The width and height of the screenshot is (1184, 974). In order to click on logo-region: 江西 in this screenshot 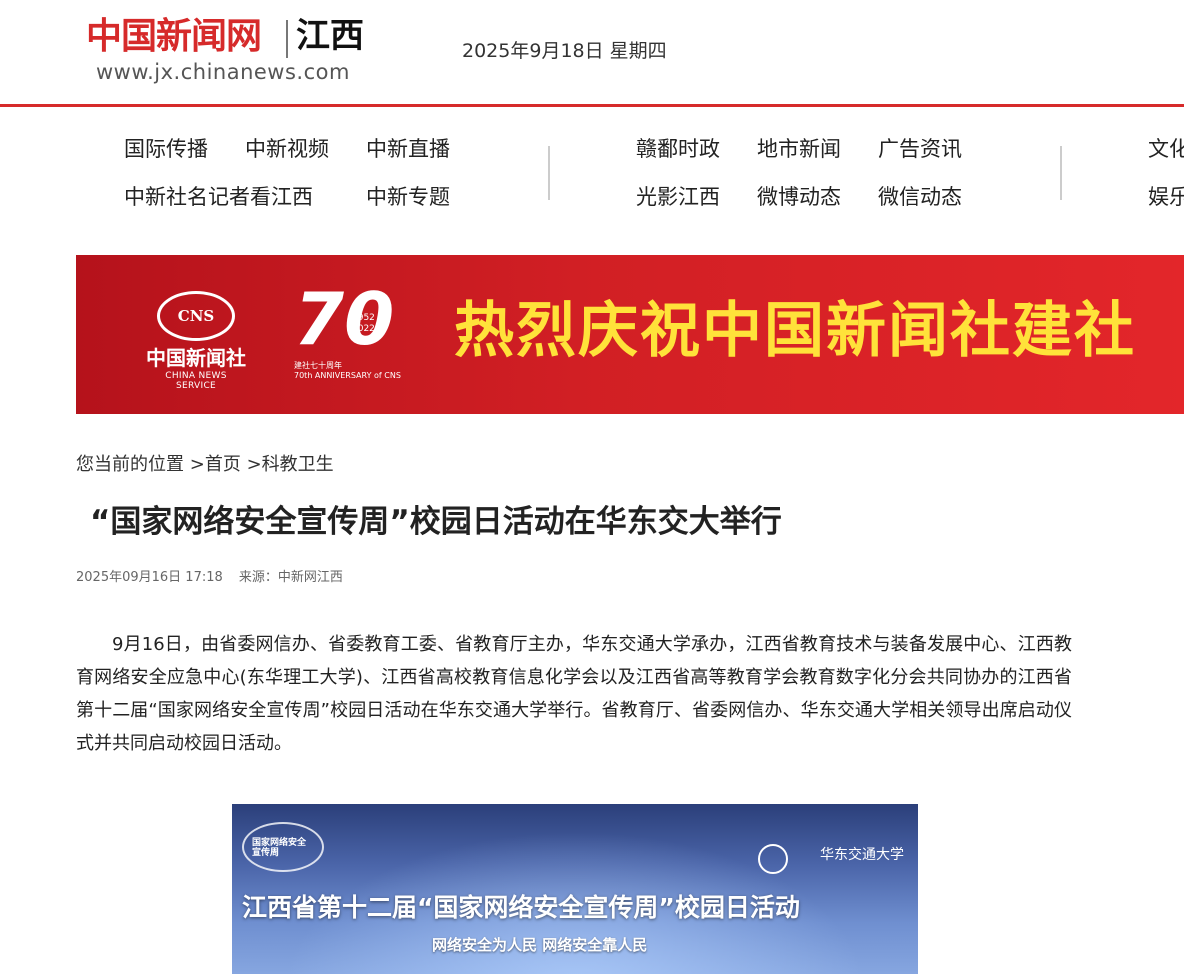, I will do `click(330, 36)`.